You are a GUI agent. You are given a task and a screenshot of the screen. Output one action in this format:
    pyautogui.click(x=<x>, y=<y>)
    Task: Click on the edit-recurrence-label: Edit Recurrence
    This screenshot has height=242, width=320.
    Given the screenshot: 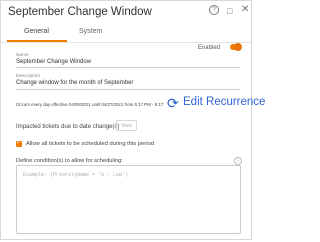 What is the action you would take?
    pyautogui.click(x=224, y=102)
    